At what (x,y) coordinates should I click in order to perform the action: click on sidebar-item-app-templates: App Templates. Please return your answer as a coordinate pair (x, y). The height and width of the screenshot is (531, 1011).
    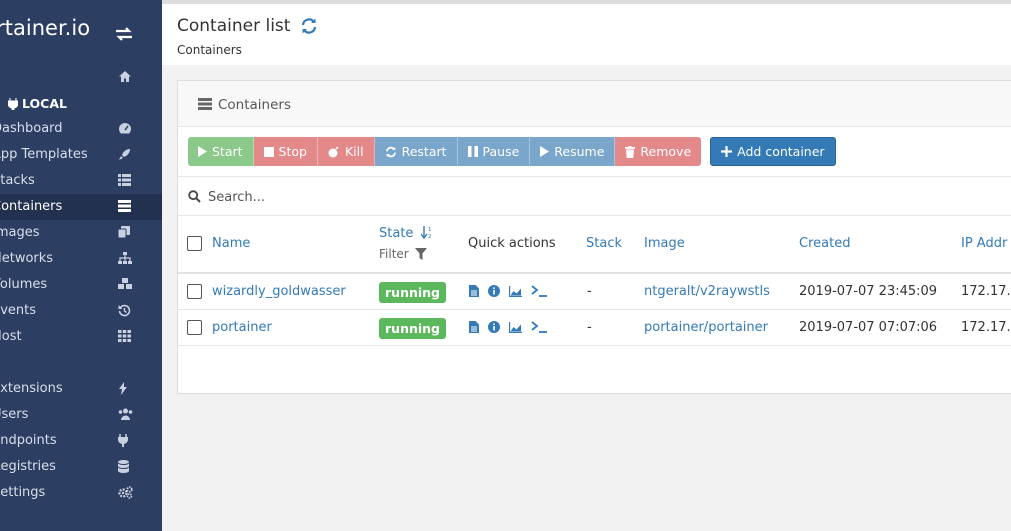
    Looking at the image, I should click on (81, 155).